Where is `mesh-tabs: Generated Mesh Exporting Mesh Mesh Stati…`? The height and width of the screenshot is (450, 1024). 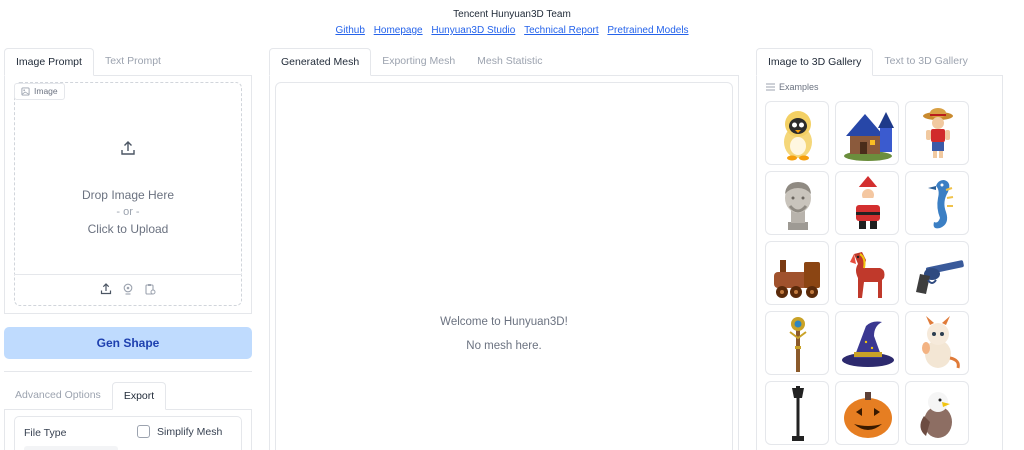
mesh-tabs: Generated Mesh Exporting Mesh Mesh Stati… is located at coordinates (504, 62).